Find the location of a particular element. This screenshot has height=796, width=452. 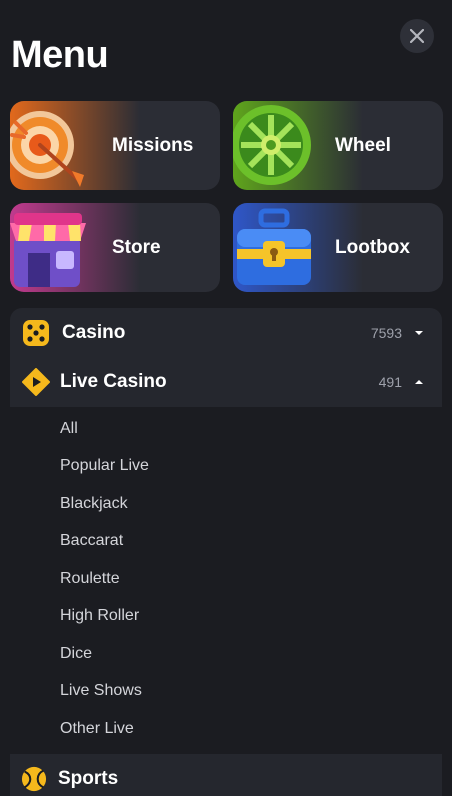

live-casino-category-row: Live Casino 491 is located at coordinates (226, 382).